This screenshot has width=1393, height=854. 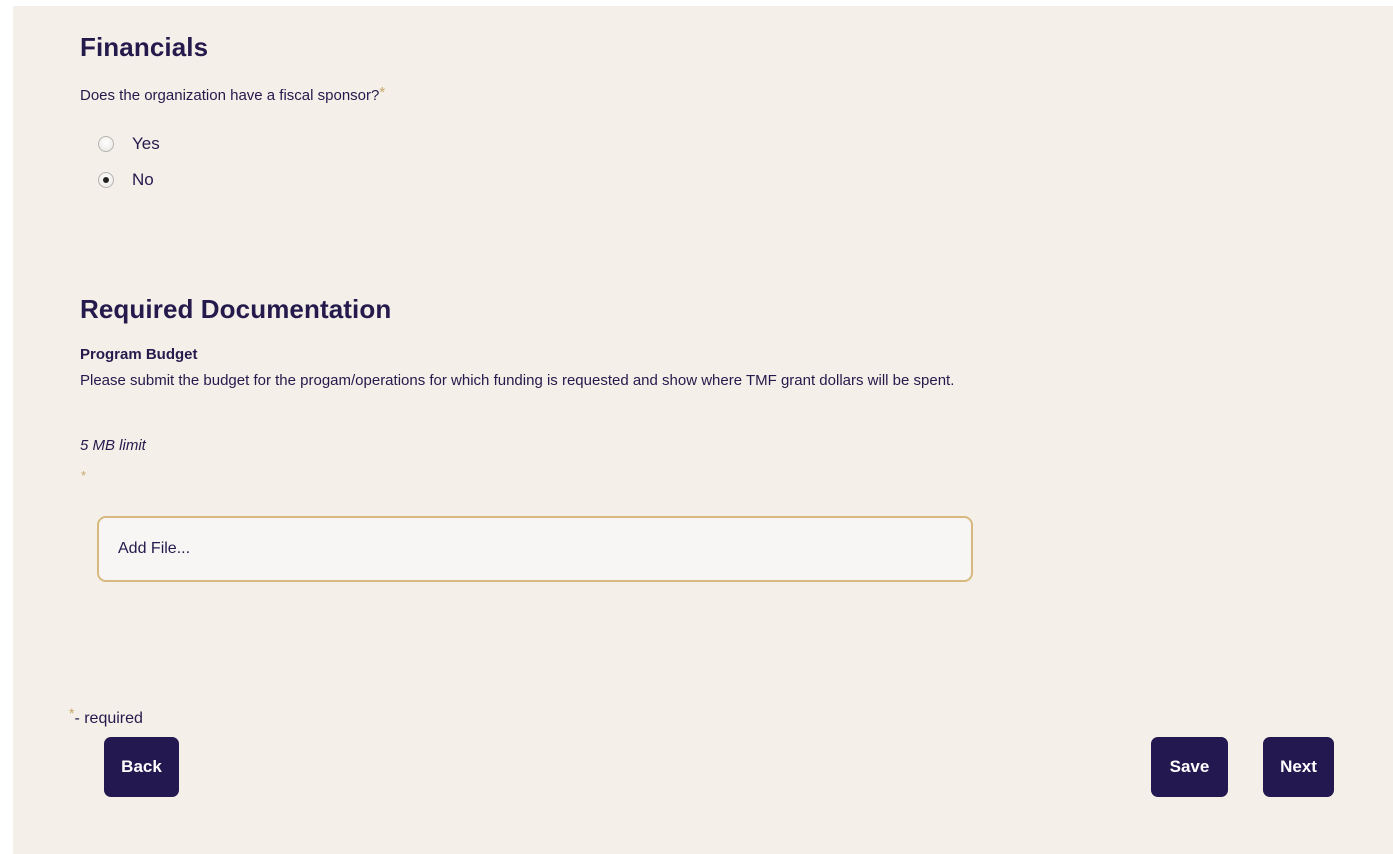 I want to click on program-budget-required-asterisk: *, so click(x=84, y=475).